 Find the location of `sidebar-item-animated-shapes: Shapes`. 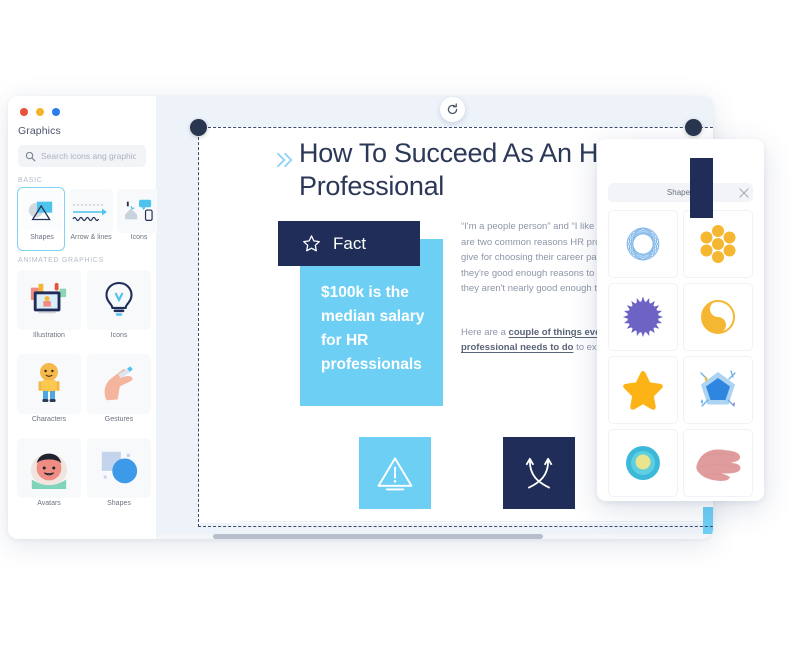

sidebar-item-animated-shapes: Shapes is located at coordinates (119, 477).